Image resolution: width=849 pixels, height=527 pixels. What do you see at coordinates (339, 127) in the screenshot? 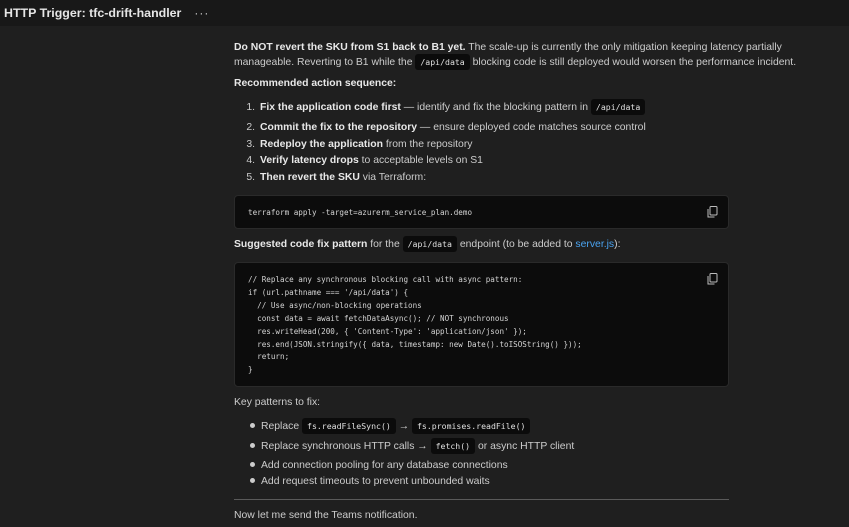
I see `step-title: Commit the fix to the repository` at bounding box center [339, 127].